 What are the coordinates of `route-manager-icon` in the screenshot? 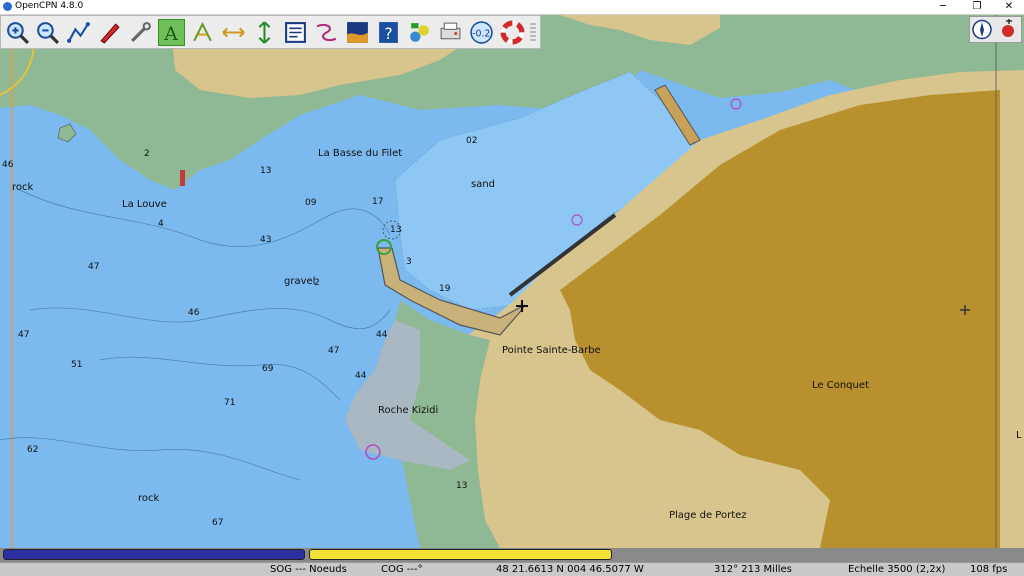 It's located at (295, 32).